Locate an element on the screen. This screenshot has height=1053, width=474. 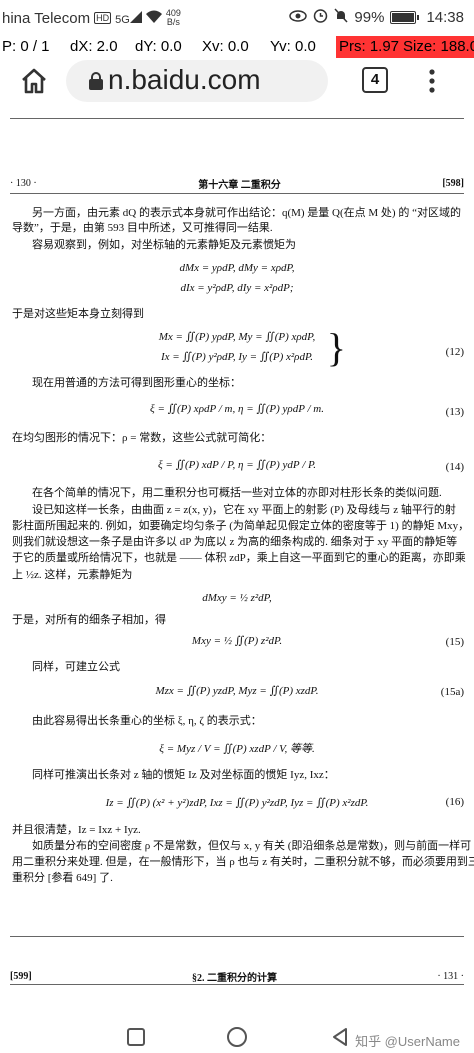
equation-number: (15a) is located at coordinates (452, 692).